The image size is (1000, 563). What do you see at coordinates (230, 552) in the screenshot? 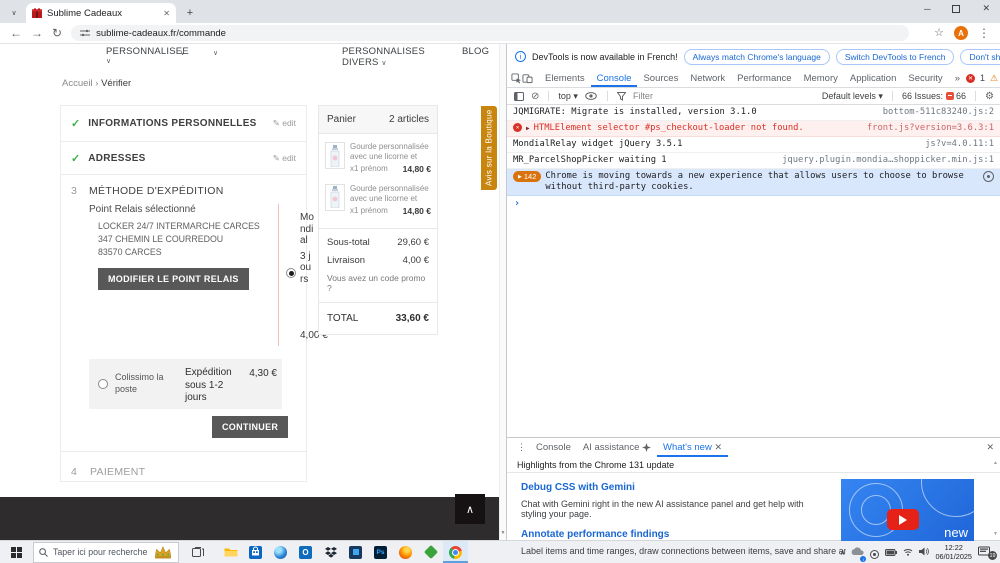
I see `taskbar-icon-file-explorer` at bounding box center [230, 552].